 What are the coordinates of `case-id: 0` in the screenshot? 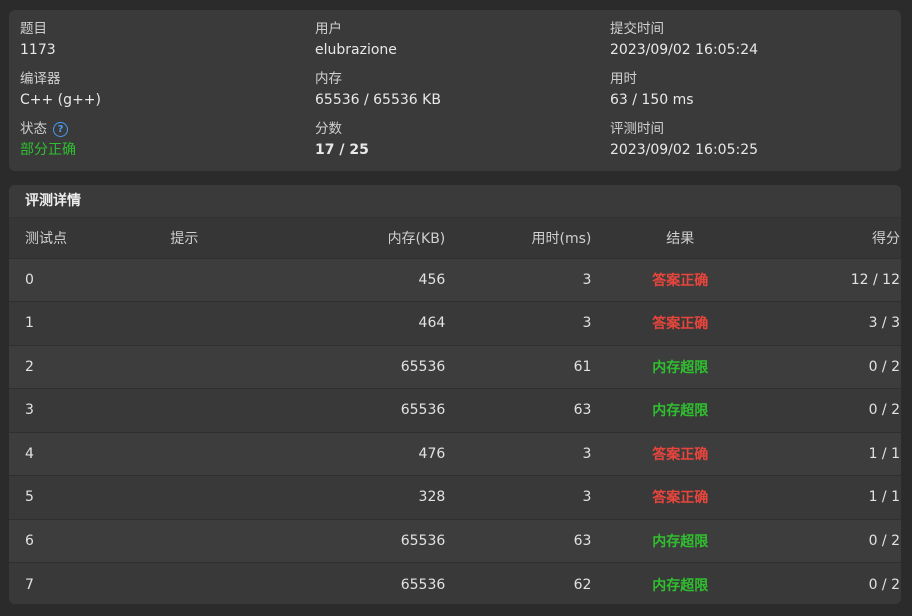 It's located at (29, 279).